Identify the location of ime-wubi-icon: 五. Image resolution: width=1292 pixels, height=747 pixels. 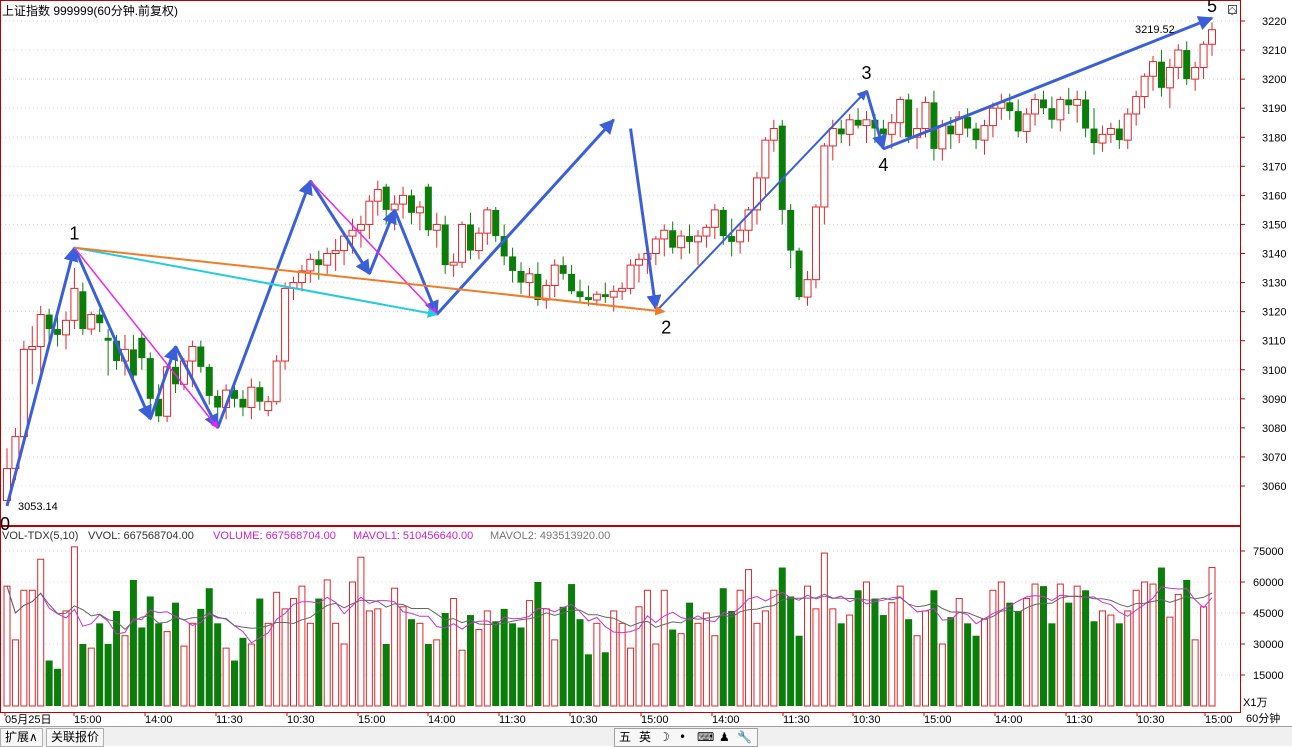
(625, 737).